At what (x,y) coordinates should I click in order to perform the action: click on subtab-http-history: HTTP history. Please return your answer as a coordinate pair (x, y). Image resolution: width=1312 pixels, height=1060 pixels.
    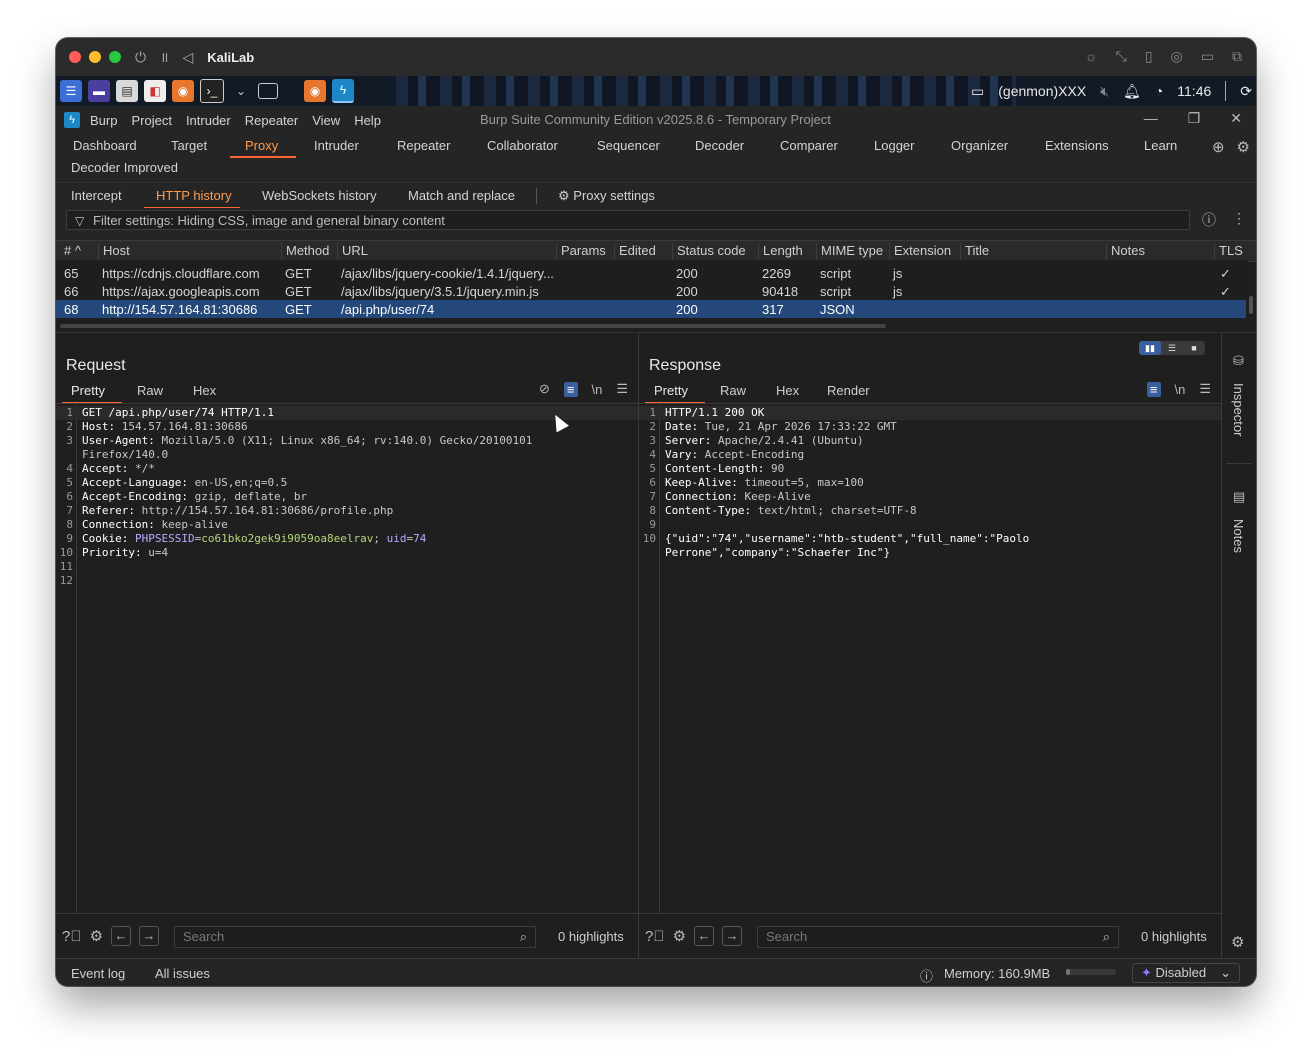
    Looking at the image, I should click on (194, 195).